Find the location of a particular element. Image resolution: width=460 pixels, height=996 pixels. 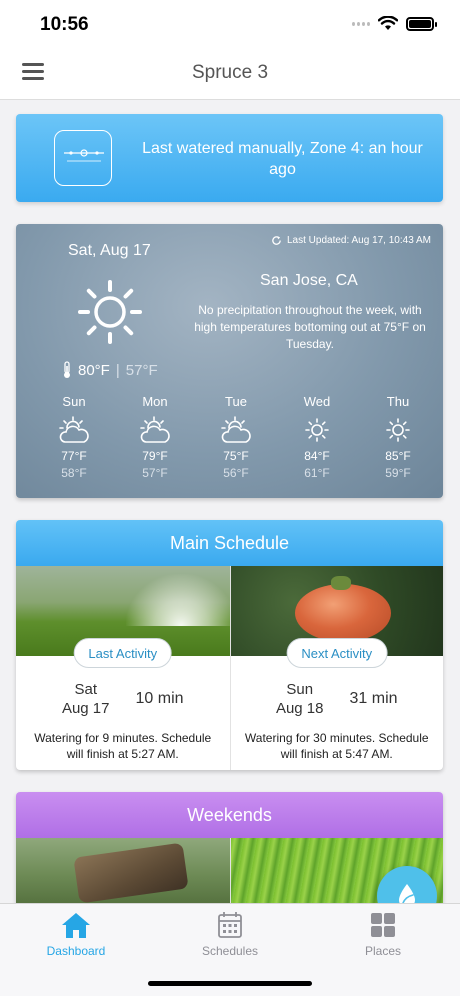

forecast-day-name: Sun is located at coordinates (74, 401).